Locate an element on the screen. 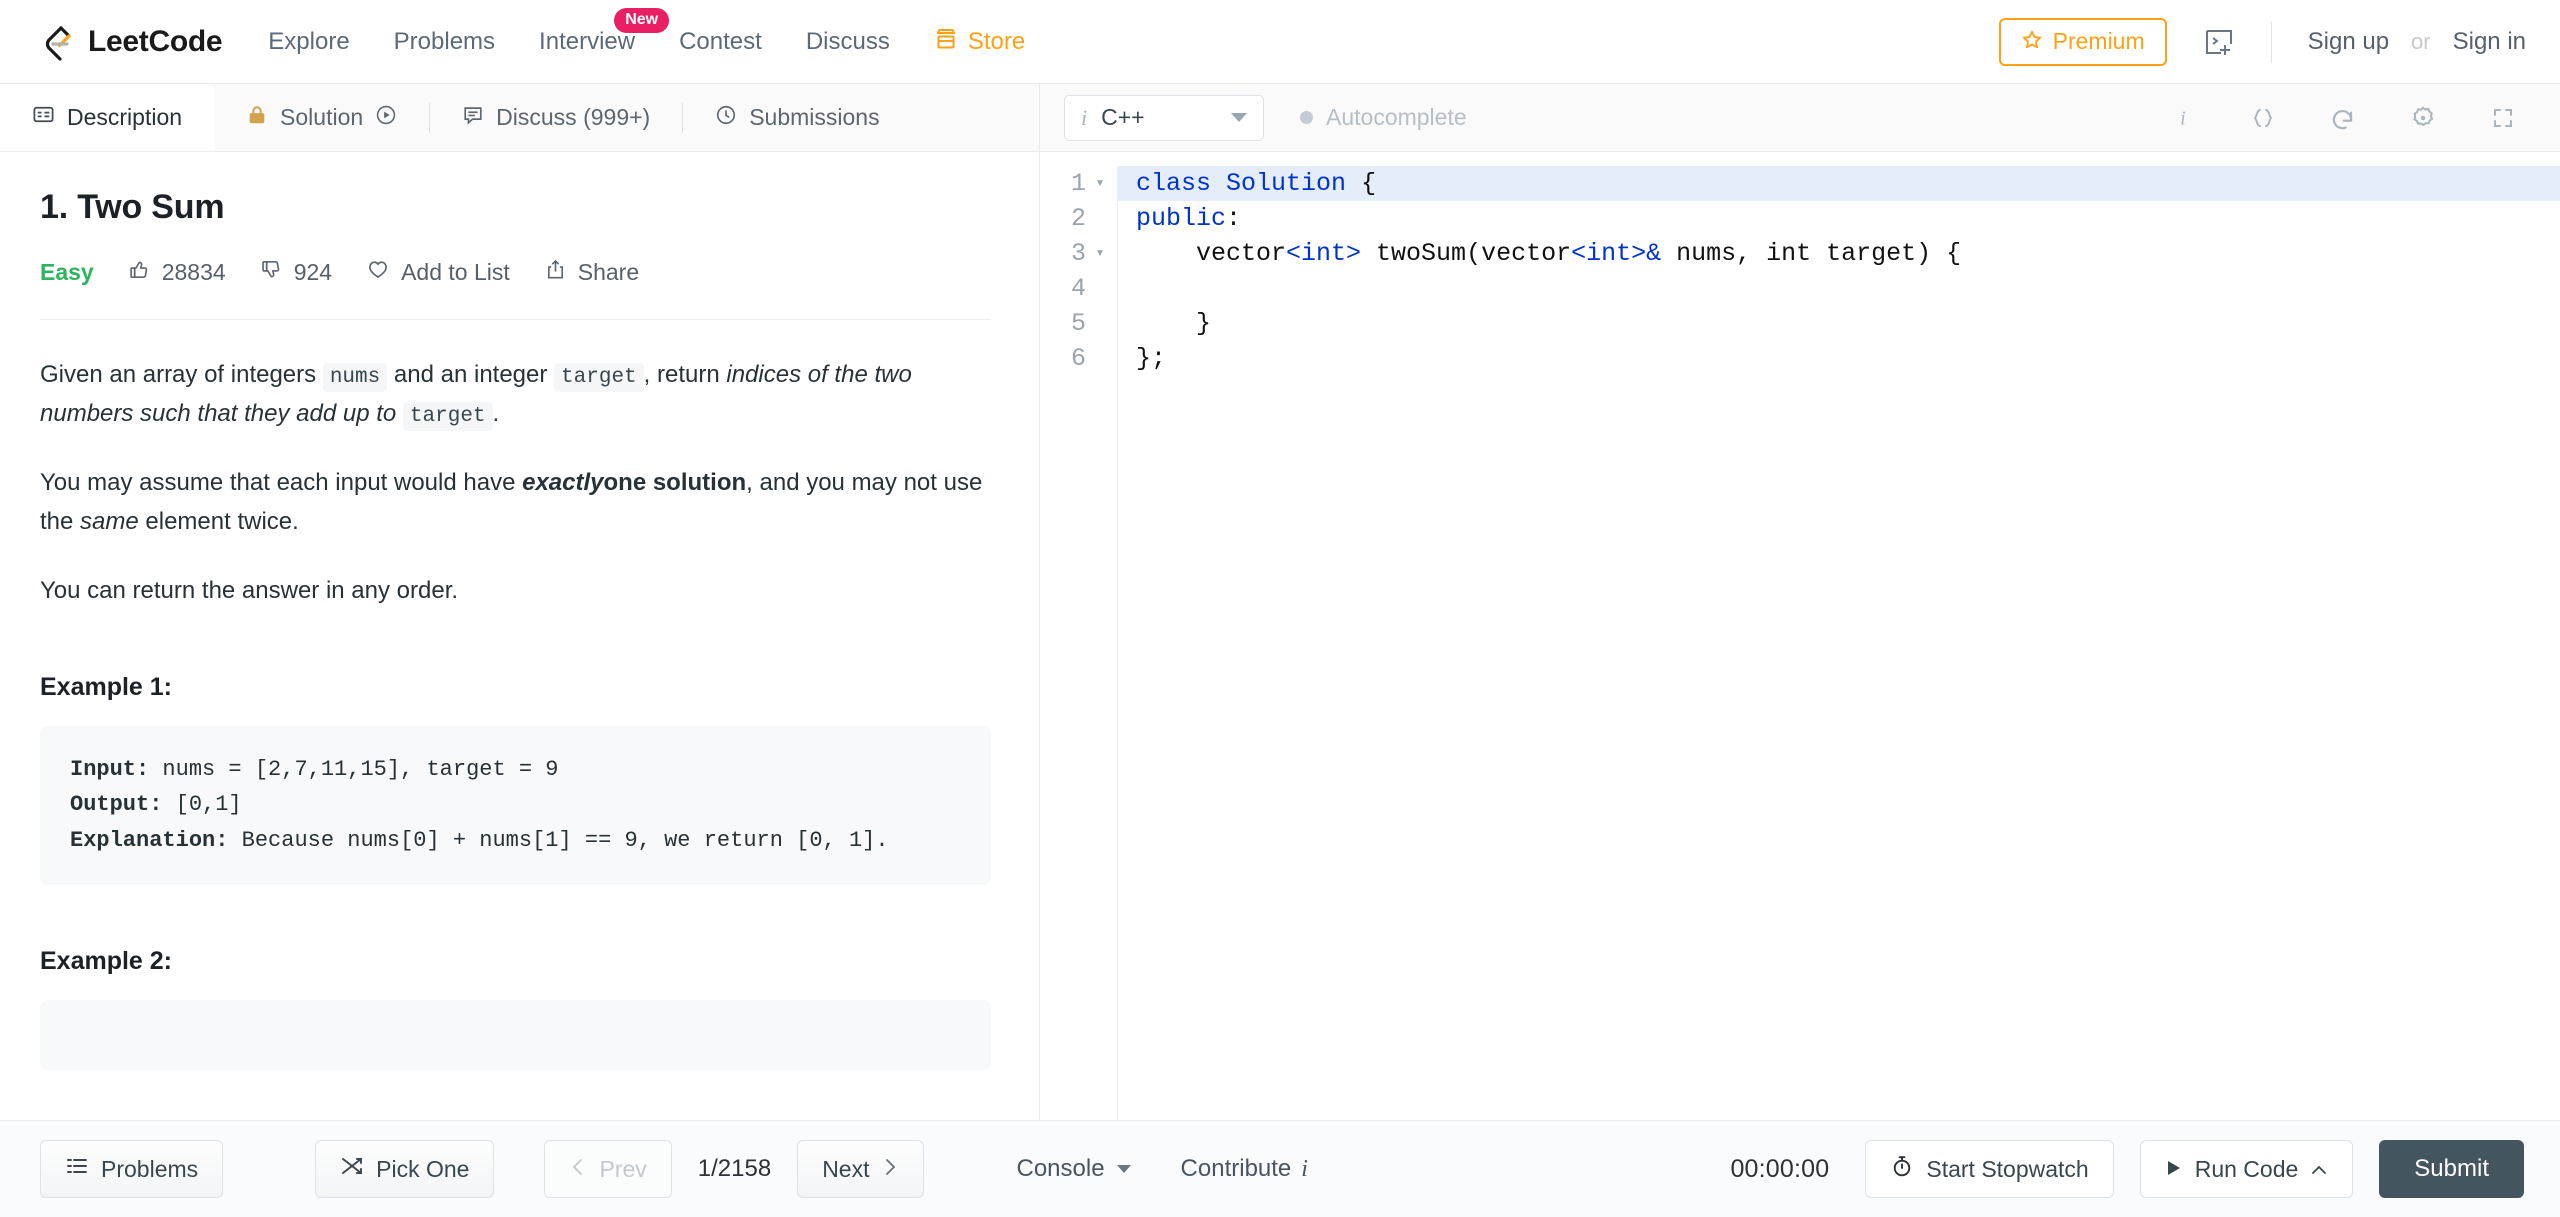  tab-submissions: Submissions is located at coordinates (797, 117).